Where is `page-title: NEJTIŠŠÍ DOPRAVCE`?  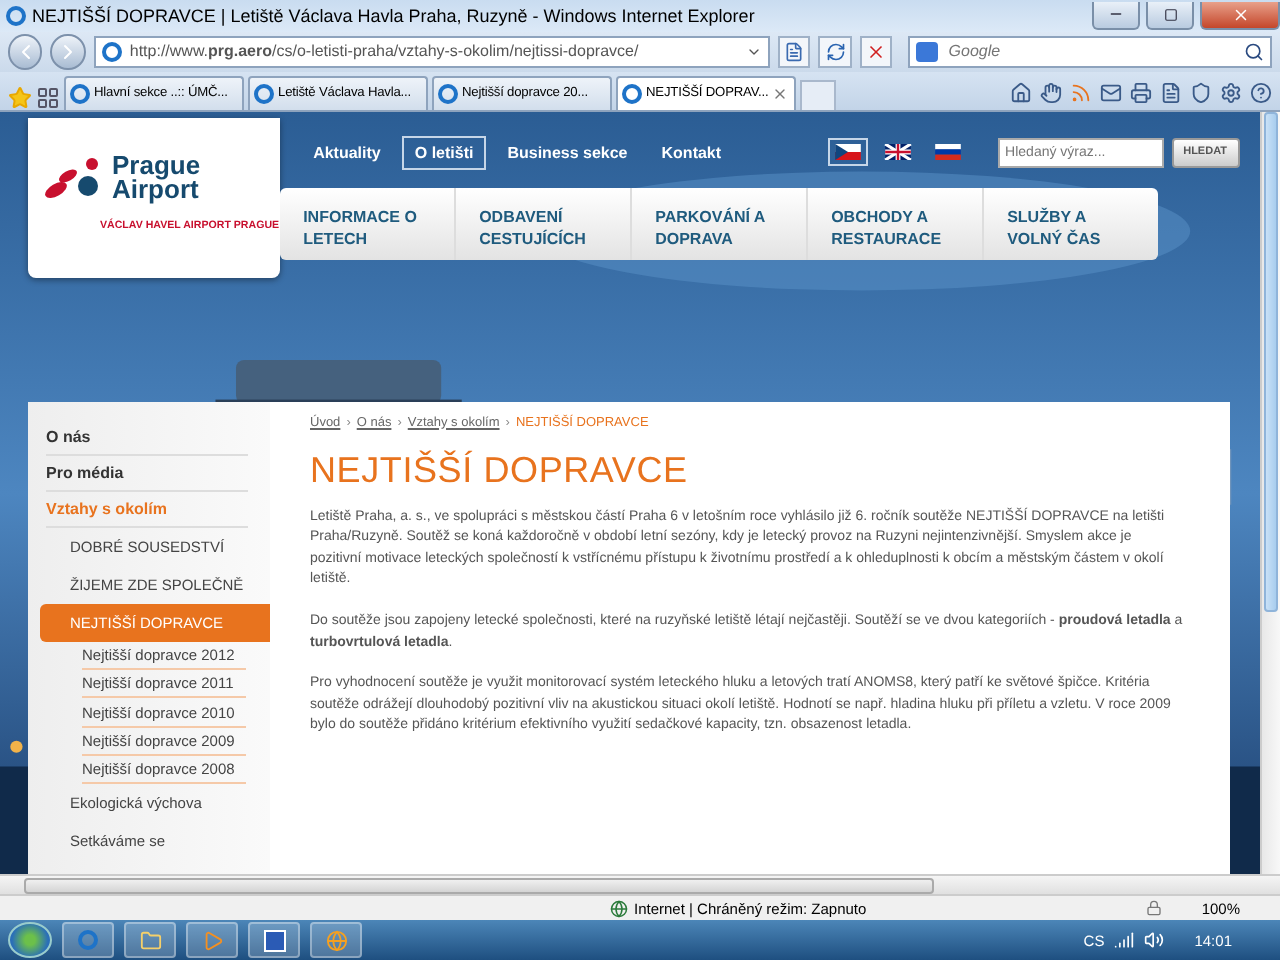
page-title: NEJTIŠŠÍ DOPRAVCE is located at coordinates (500, 470).